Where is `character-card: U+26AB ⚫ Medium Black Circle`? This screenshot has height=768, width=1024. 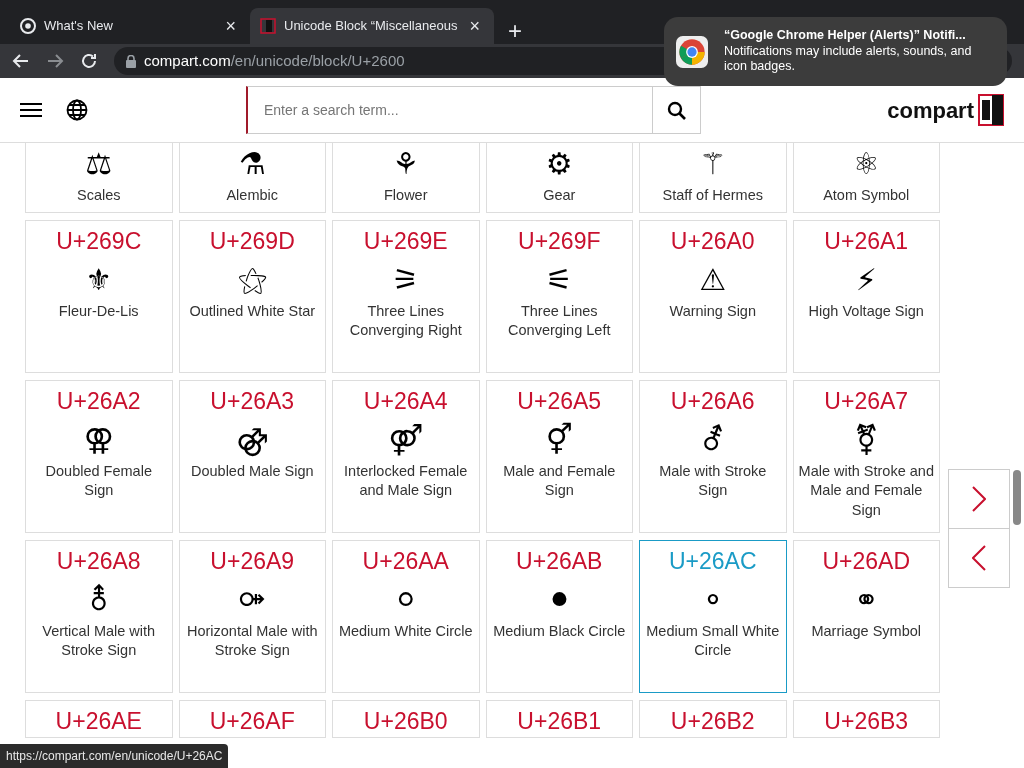 character-card: U+26AB ⚫ Medium Black Circle is located at coordinates (559, 616).